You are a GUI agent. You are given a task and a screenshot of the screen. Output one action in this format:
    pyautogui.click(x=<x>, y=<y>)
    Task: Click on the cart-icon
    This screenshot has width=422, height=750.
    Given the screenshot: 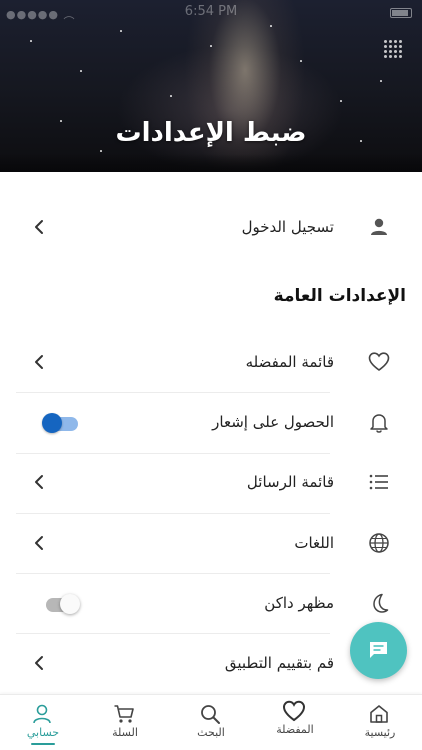 What is the action you would take?
    pyautogui.click(x=124, y=714)
    